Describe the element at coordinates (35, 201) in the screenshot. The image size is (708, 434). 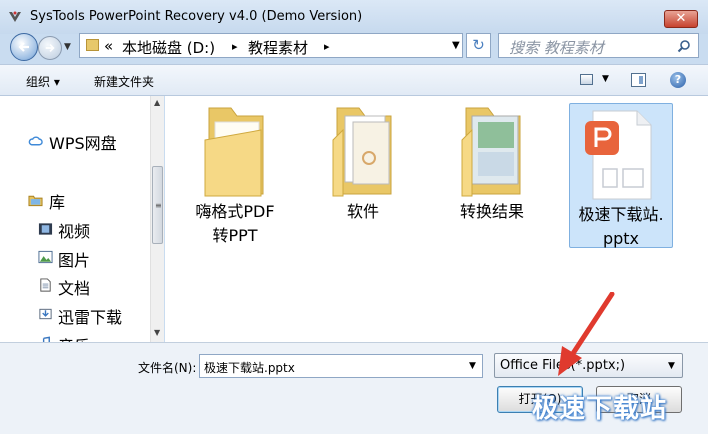
I see `library-icon` at that location.